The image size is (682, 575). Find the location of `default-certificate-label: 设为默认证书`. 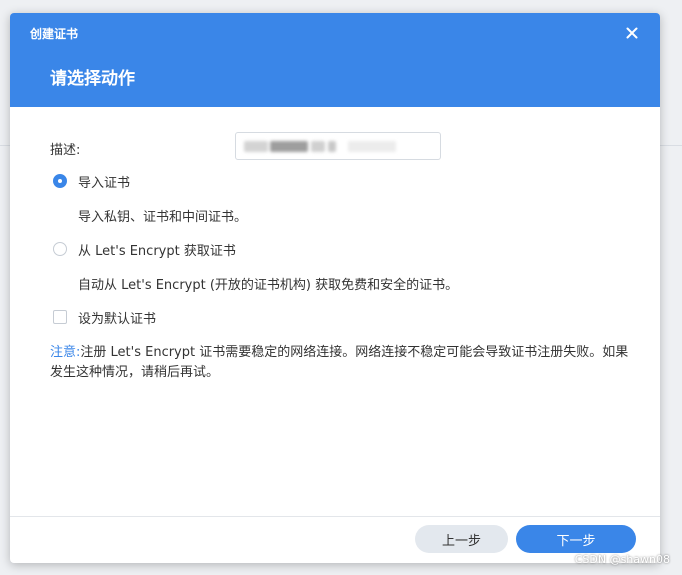

default-certificate-label: 设为默认证书 is located at coordinates (117, 319).